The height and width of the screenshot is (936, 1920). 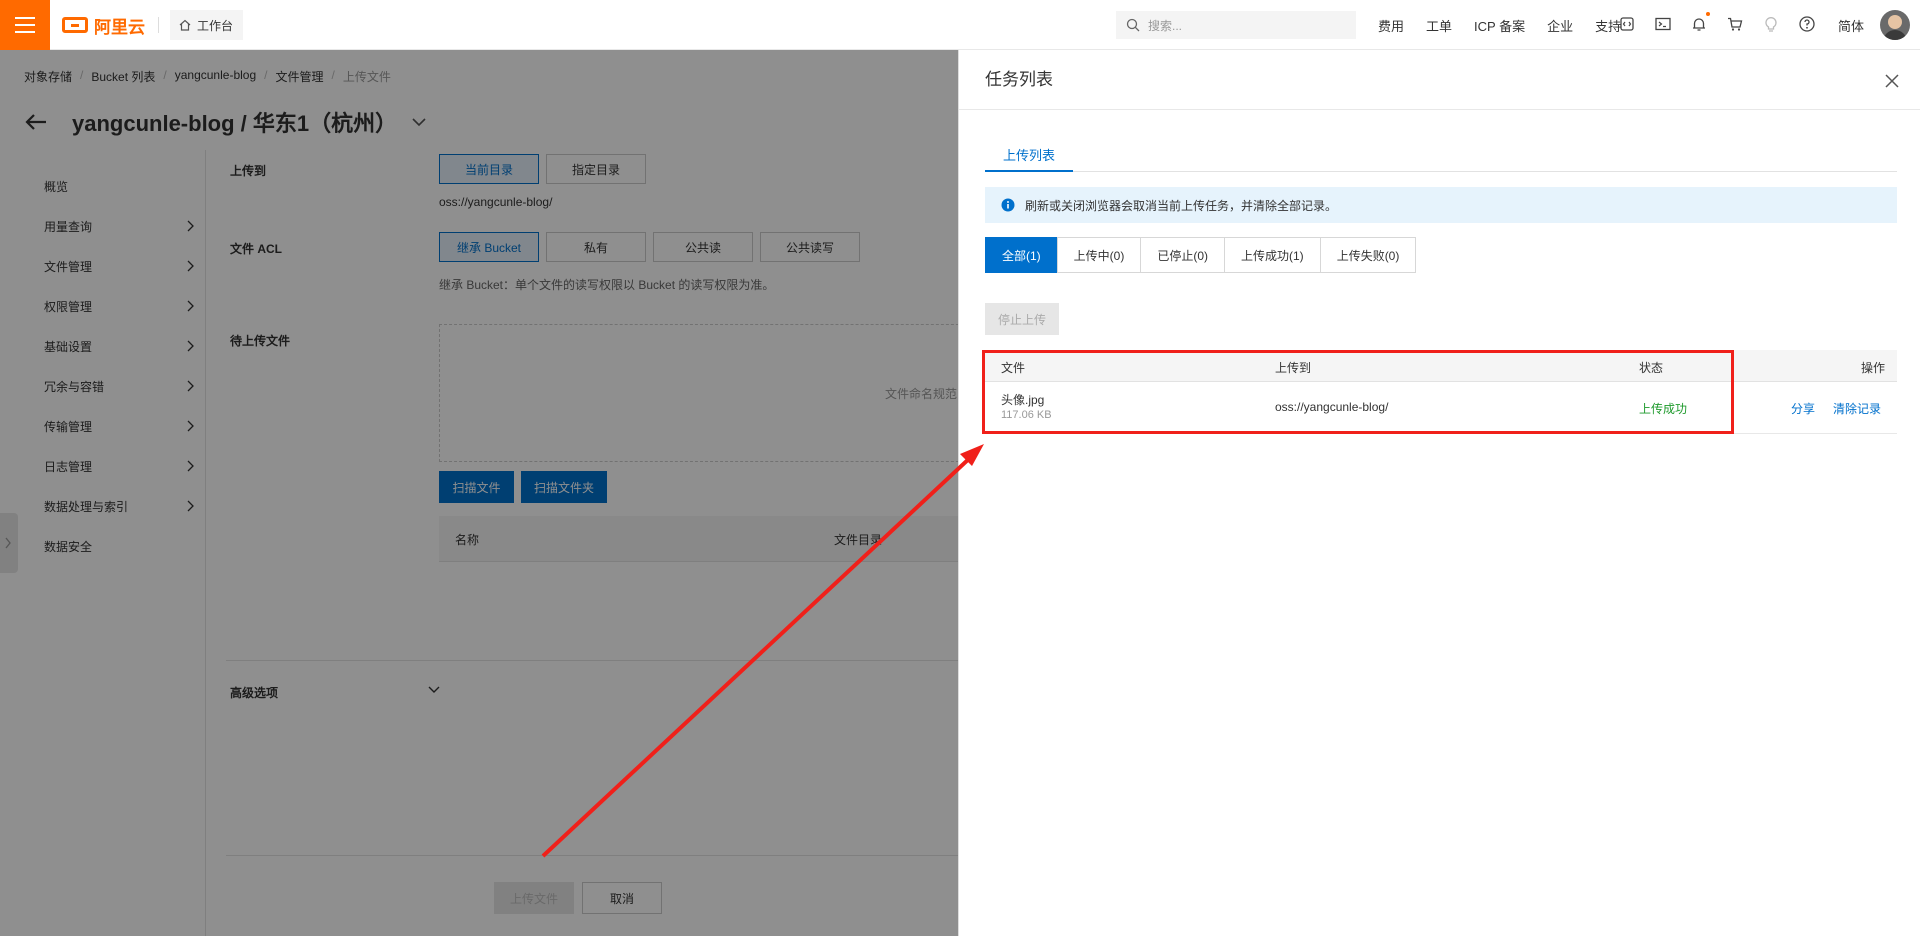 I want to click on menu-icon, so click(x=25, y=25).